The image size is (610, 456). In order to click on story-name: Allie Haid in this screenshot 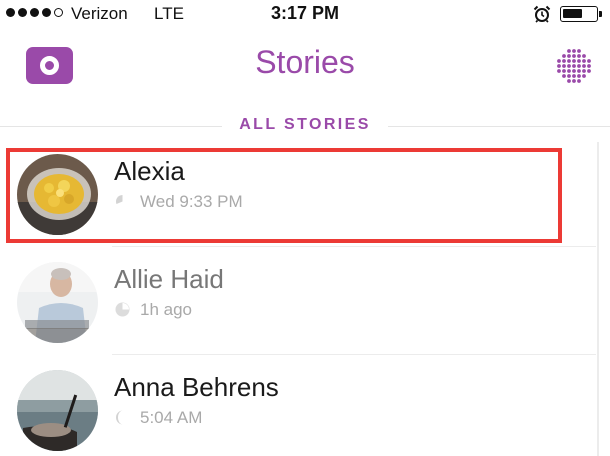, I will do `click(169, 279)`.